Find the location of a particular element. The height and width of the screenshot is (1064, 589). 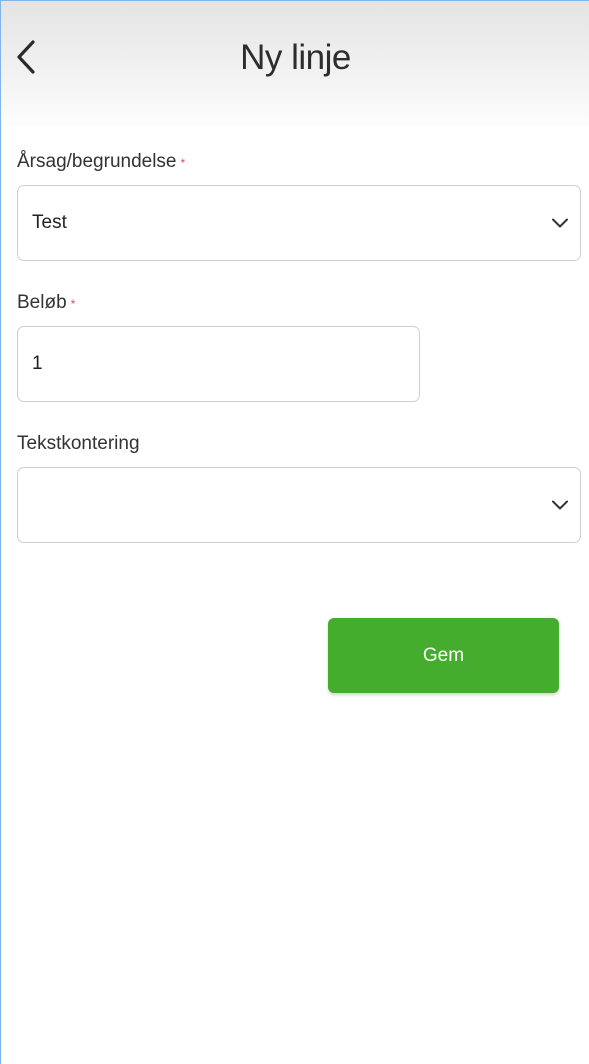

amount-input-value: 1 is located at coordinates (37, 363).